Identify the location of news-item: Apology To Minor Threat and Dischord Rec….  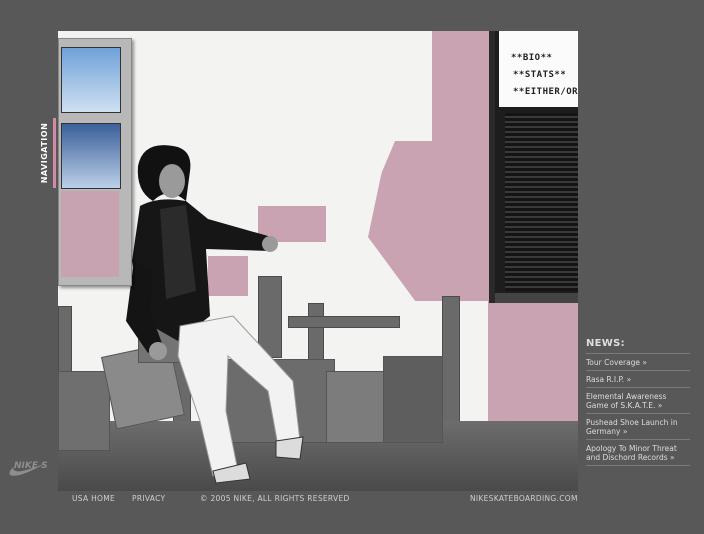
(638, 453).